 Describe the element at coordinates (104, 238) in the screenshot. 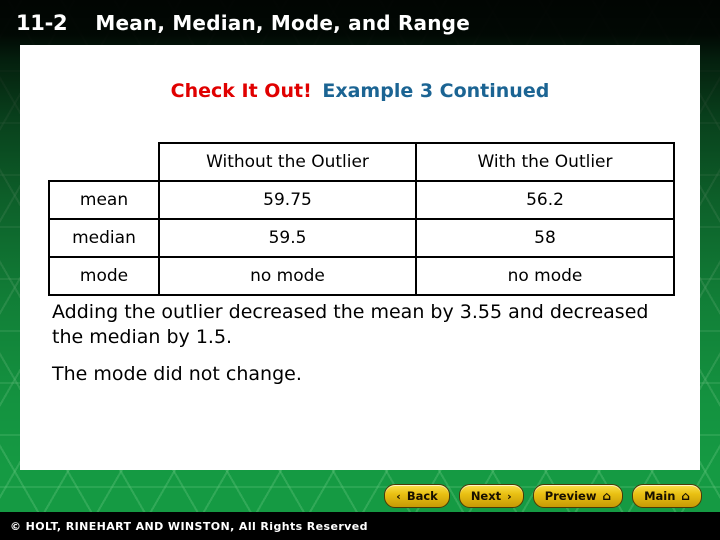

I see `row-label-median: median` at that location.